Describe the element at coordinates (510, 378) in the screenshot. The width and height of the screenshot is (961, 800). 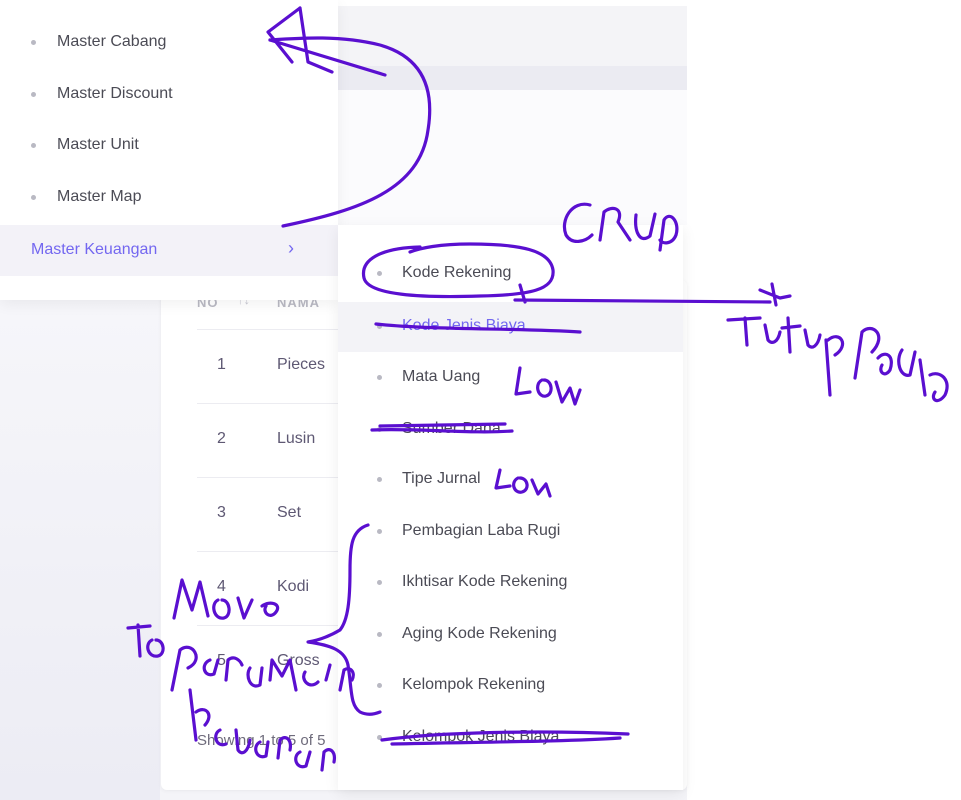
I see `submenu-item-mata-uang: Mata Uang` at that location.